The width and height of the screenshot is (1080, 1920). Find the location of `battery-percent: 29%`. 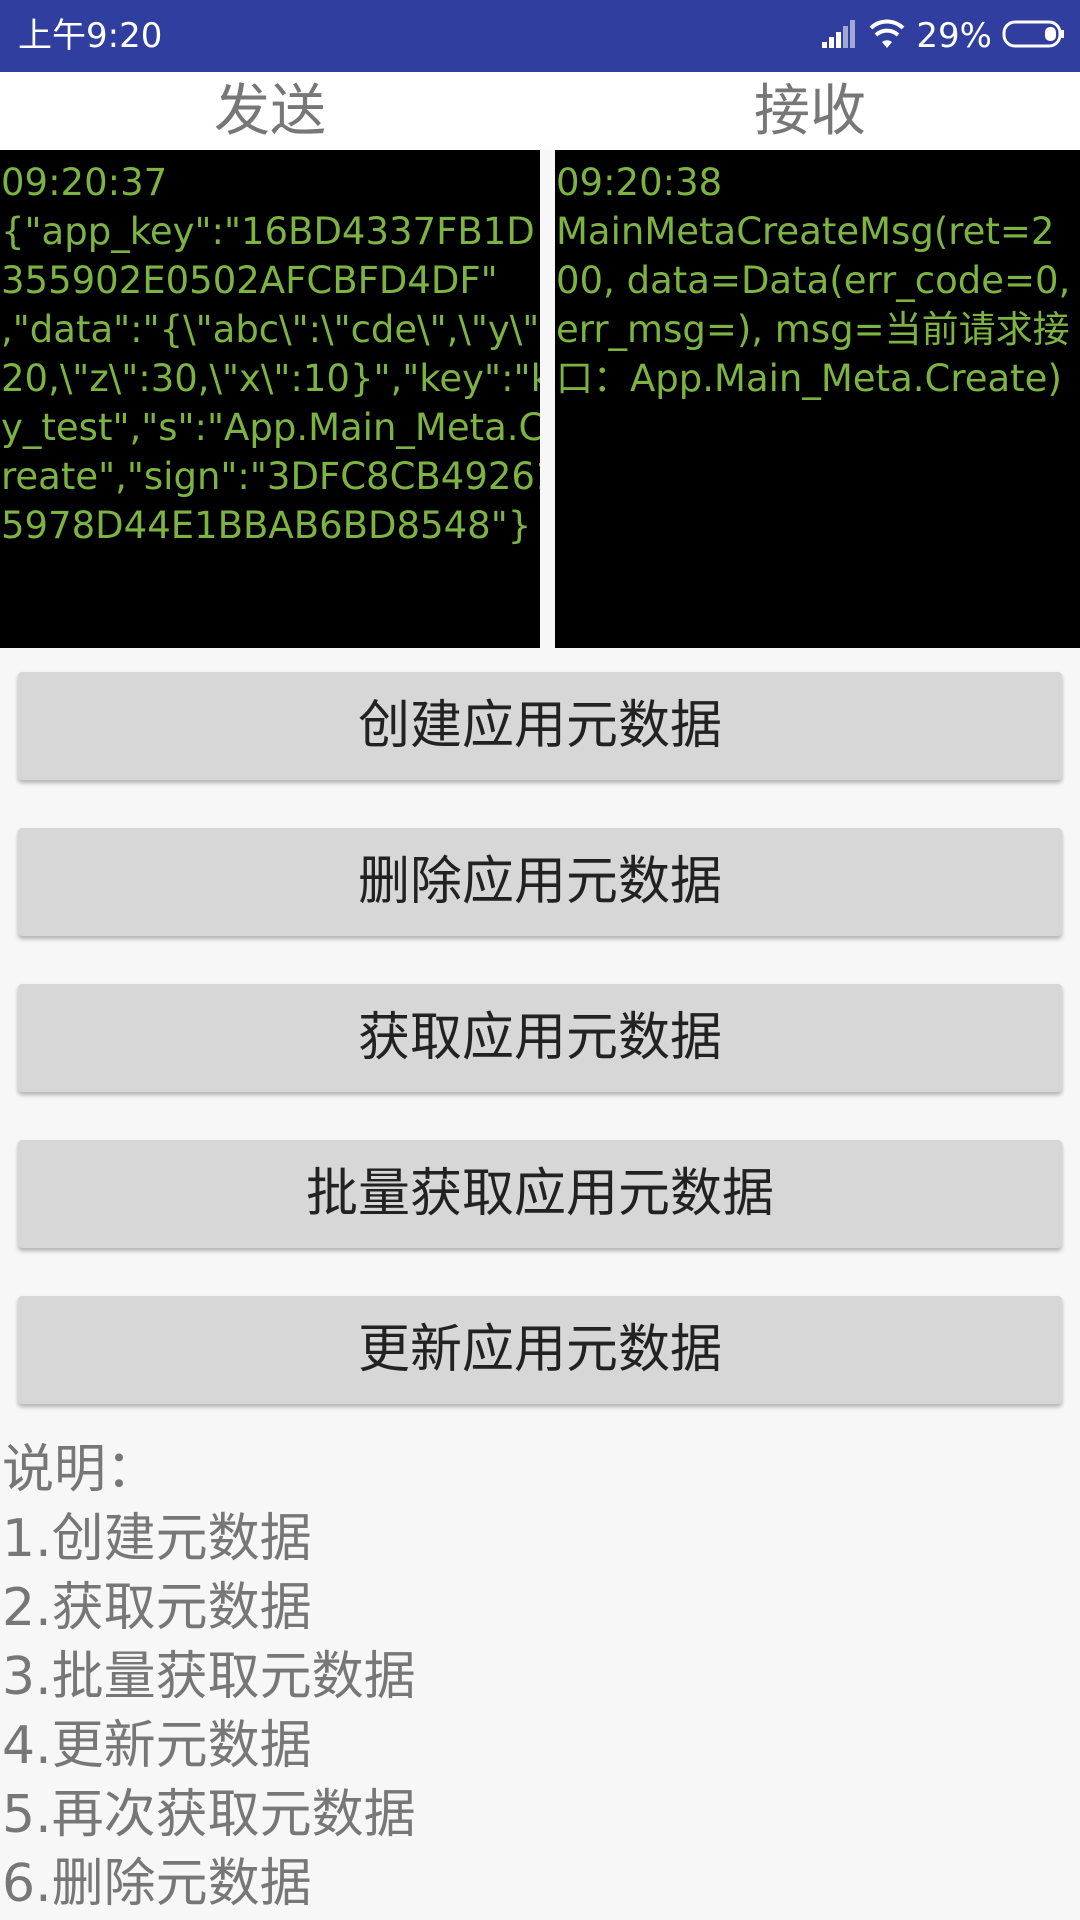

battery-percent: 29% is located at coordinates (954, 36).